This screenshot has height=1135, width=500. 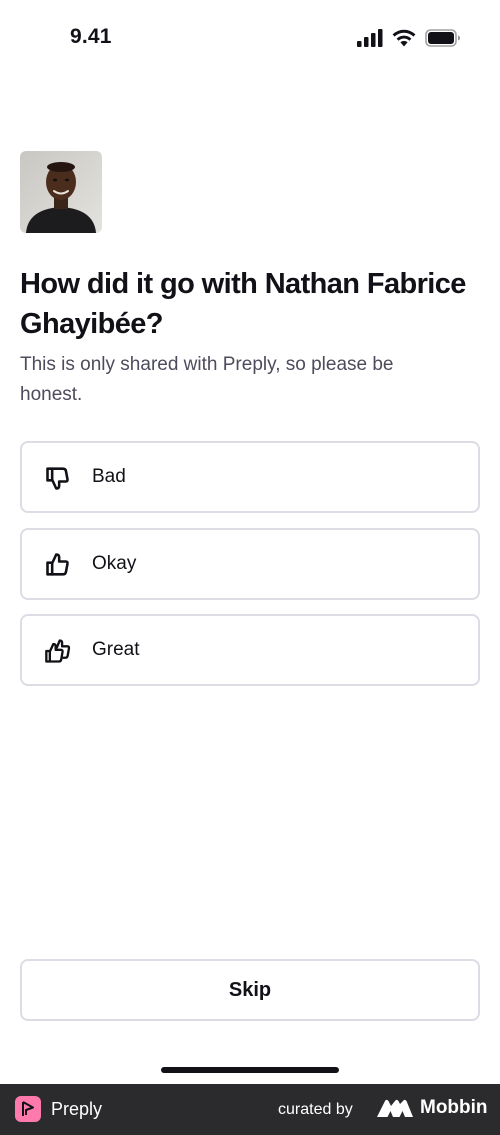 I want to click on rating-option-great: Great, so click(x=250, y=650).